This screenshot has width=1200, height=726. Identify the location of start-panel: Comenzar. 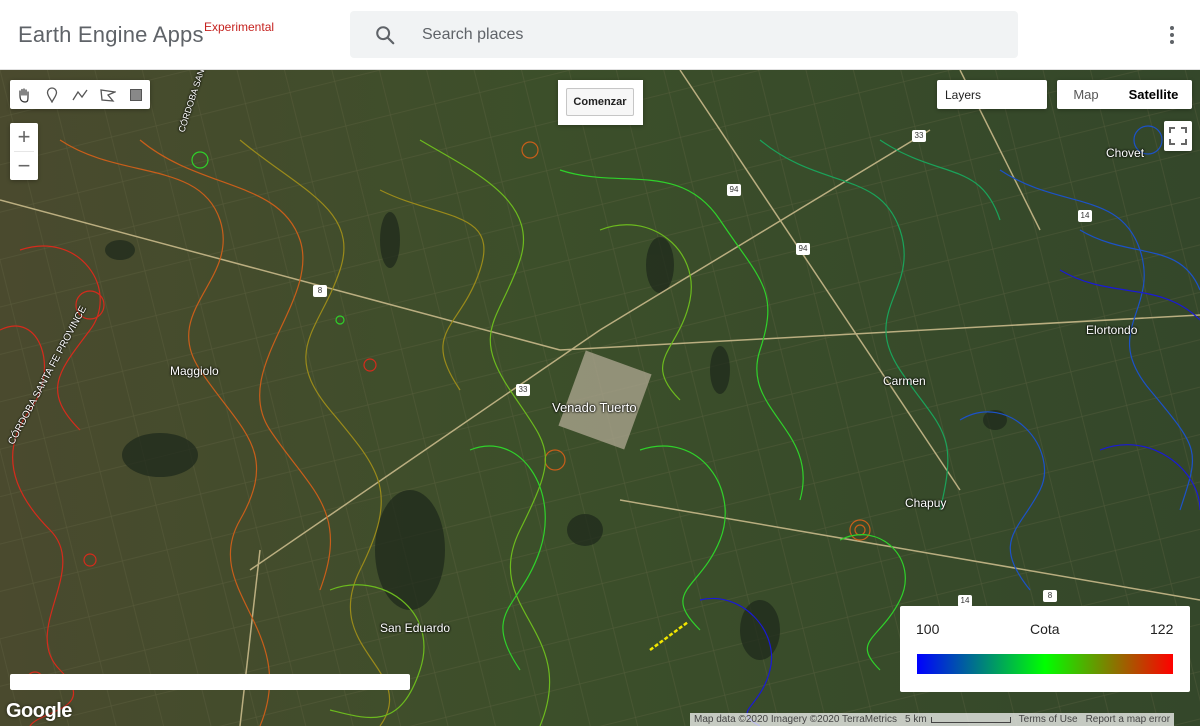
(600, 102).